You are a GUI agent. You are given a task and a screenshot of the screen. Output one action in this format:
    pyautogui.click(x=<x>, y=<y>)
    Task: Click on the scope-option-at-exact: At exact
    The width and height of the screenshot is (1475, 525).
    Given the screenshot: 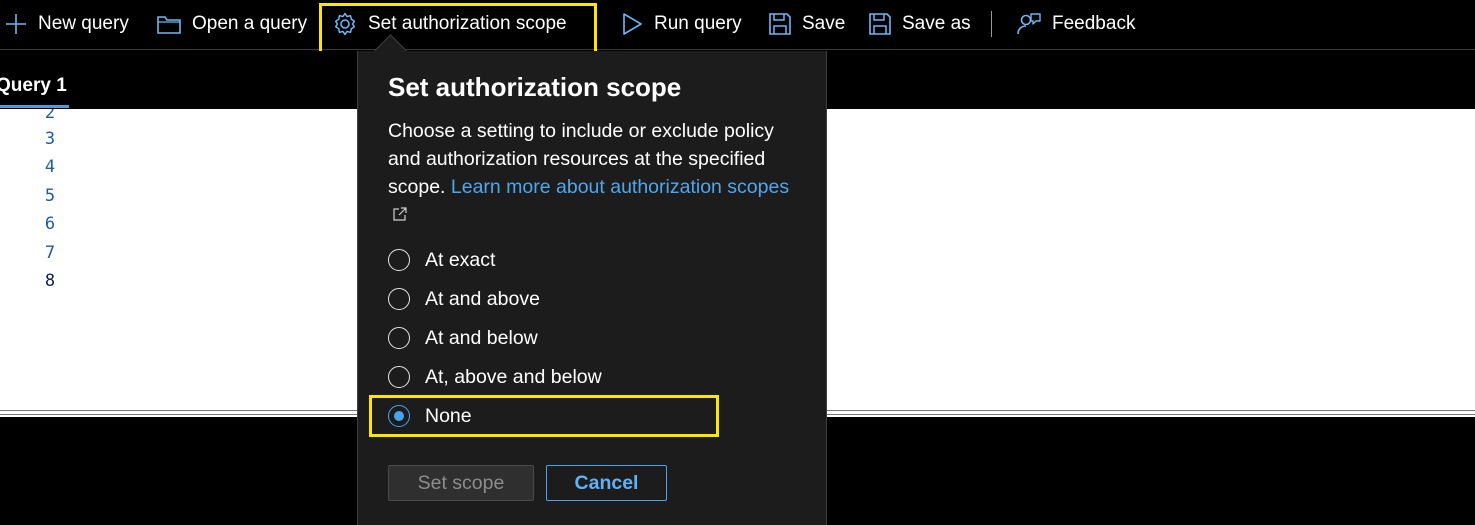 What is the action you would take?
    pyautogui.click(x=441, y=260)
    